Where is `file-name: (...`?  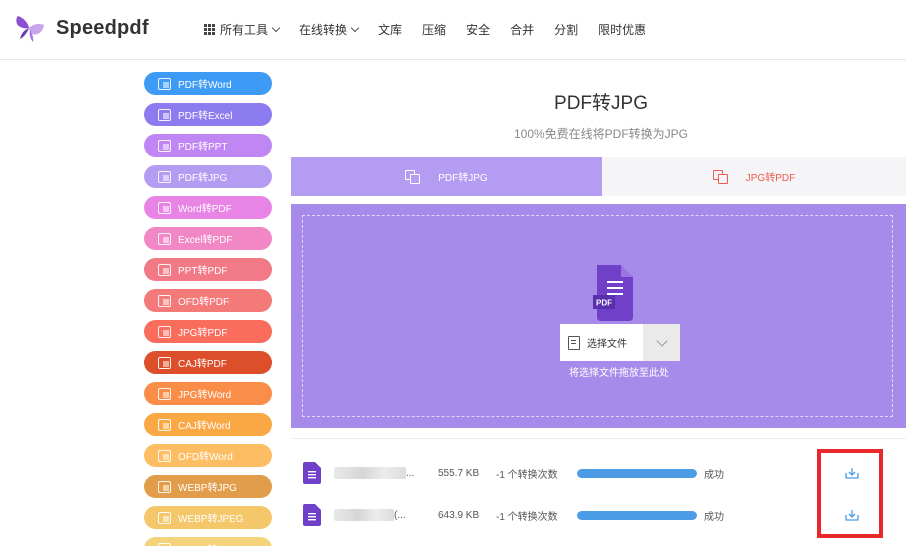
file-name: (... is located at coordinates (377, 515).